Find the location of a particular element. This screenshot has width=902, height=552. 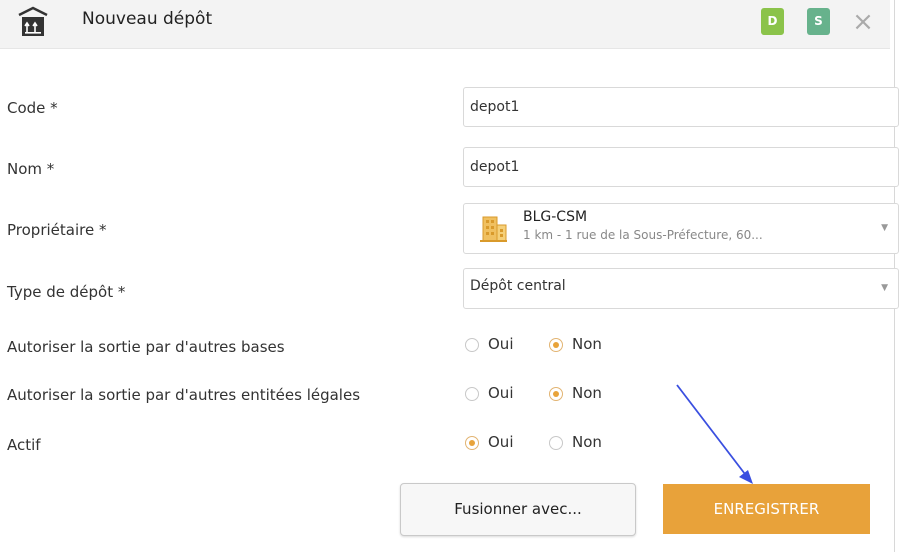

building-icon is located at coordinates (493, 229).